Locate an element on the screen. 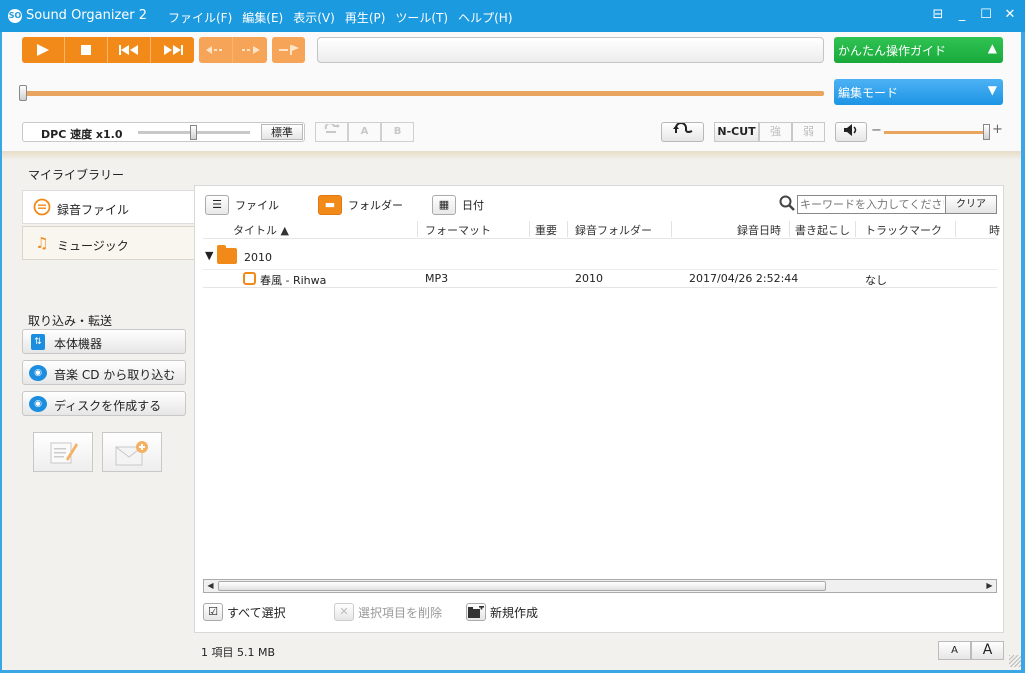 The width and height of the screenshot is (1025, 673). disc-create-icon: ◉ is located at coordinates (38, 404).